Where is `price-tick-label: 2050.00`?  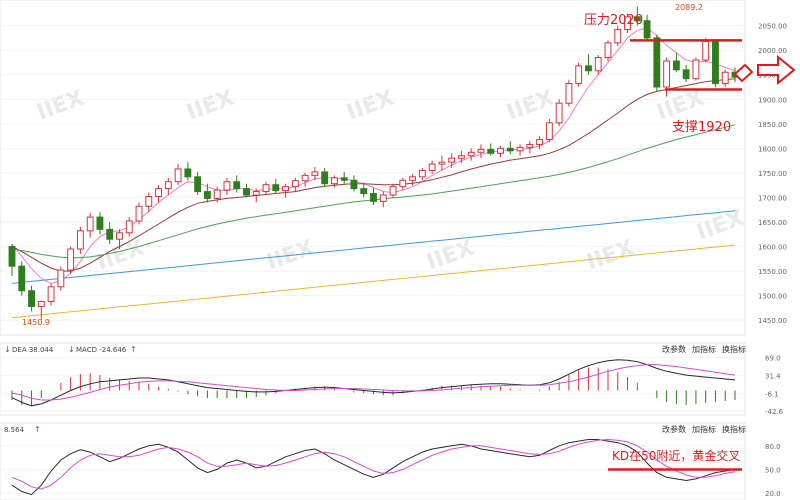 price-tick-label: 2050.00 is located at coordinates (772, 27).